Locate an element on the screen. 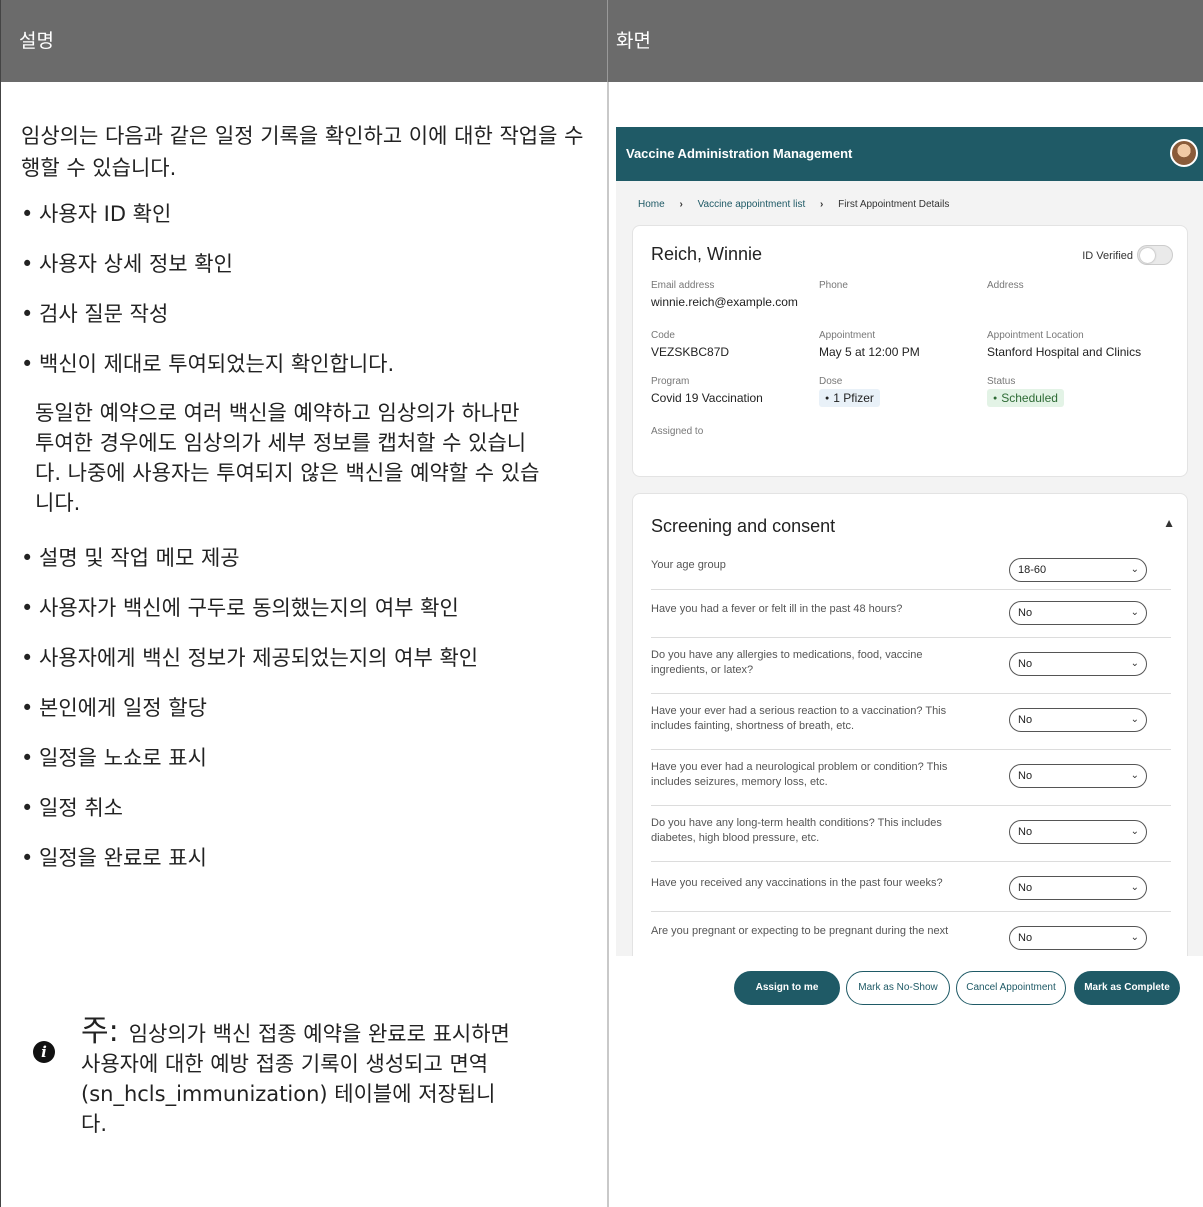  table-header-row: 설명 화면 is located at coordinates (602, 41).